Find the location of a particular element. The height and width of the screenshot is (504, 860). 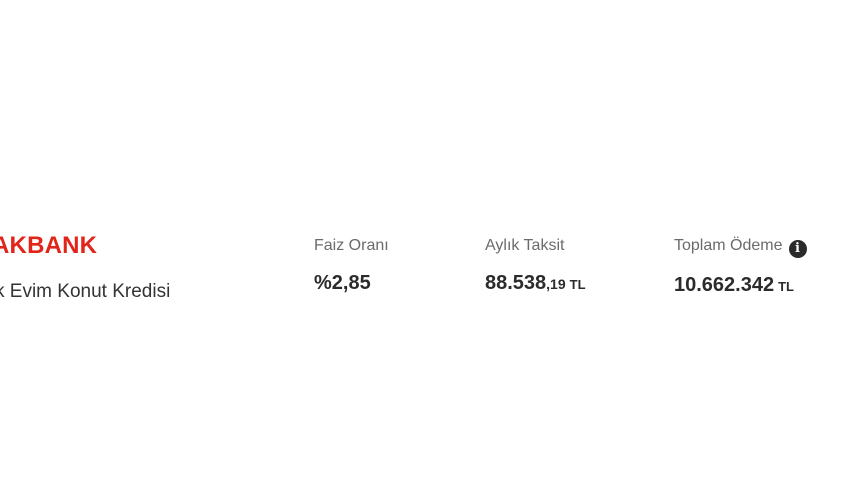

loan-product-name: k Evim Konut Kredisi is located at coordinates (85, 291).